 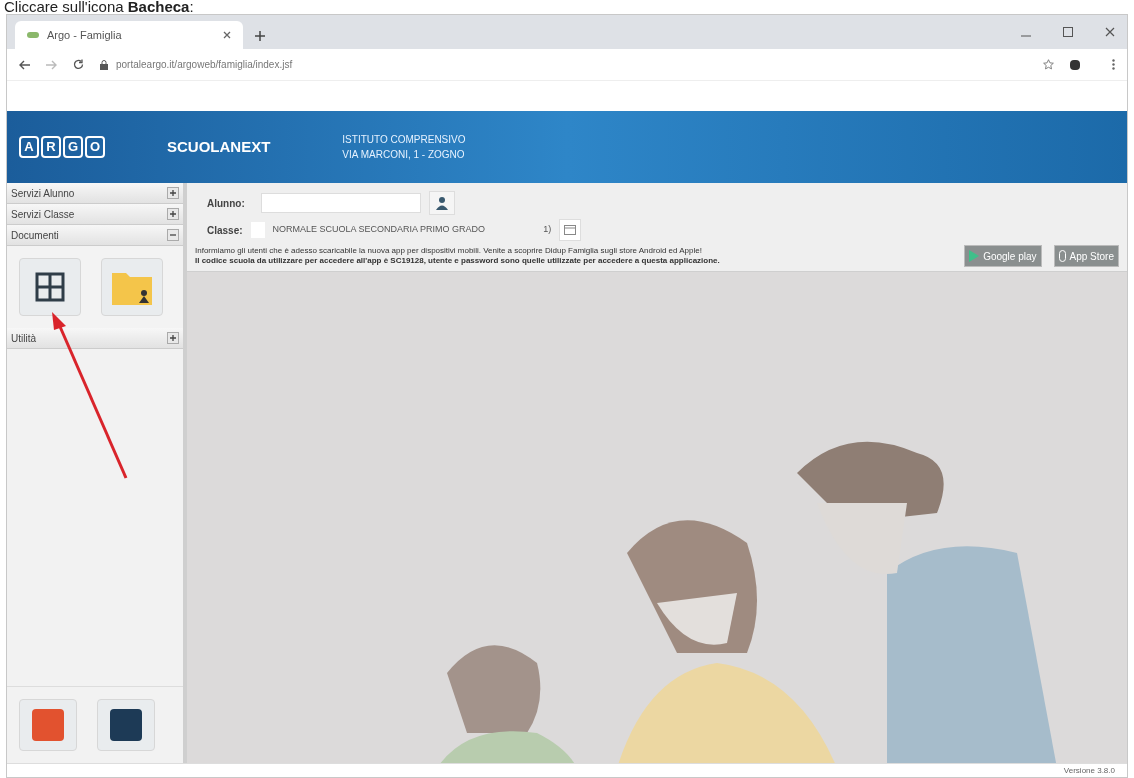 I want to click on close-tab-icon, so click(x=227, y=35).